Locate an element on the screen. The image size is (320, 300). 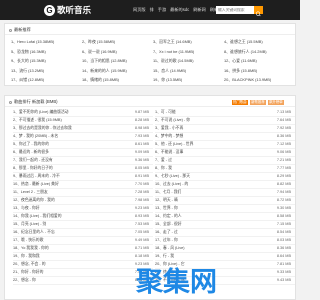
song-row: 14、你我 (Live) - 我们相爱的 8.93 MB is located at coordinates (83, 217).